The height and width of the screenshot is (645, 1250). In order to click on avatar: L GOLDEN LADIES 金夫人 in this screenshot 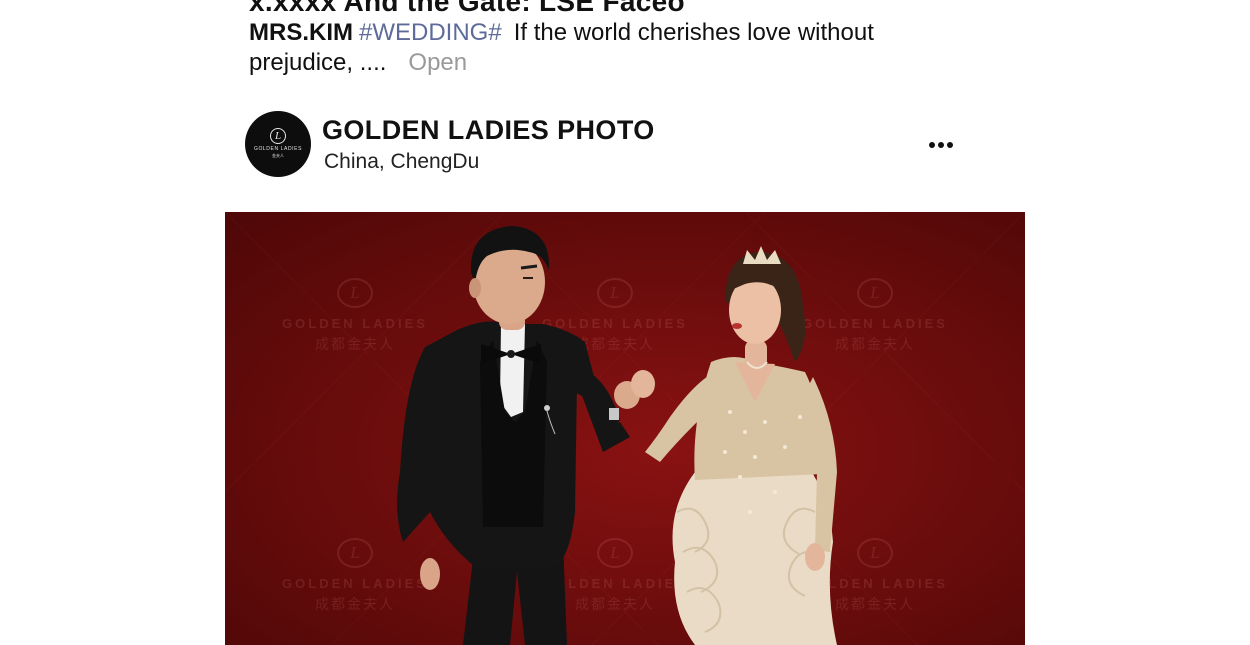, I will do `click(278, 144)`.